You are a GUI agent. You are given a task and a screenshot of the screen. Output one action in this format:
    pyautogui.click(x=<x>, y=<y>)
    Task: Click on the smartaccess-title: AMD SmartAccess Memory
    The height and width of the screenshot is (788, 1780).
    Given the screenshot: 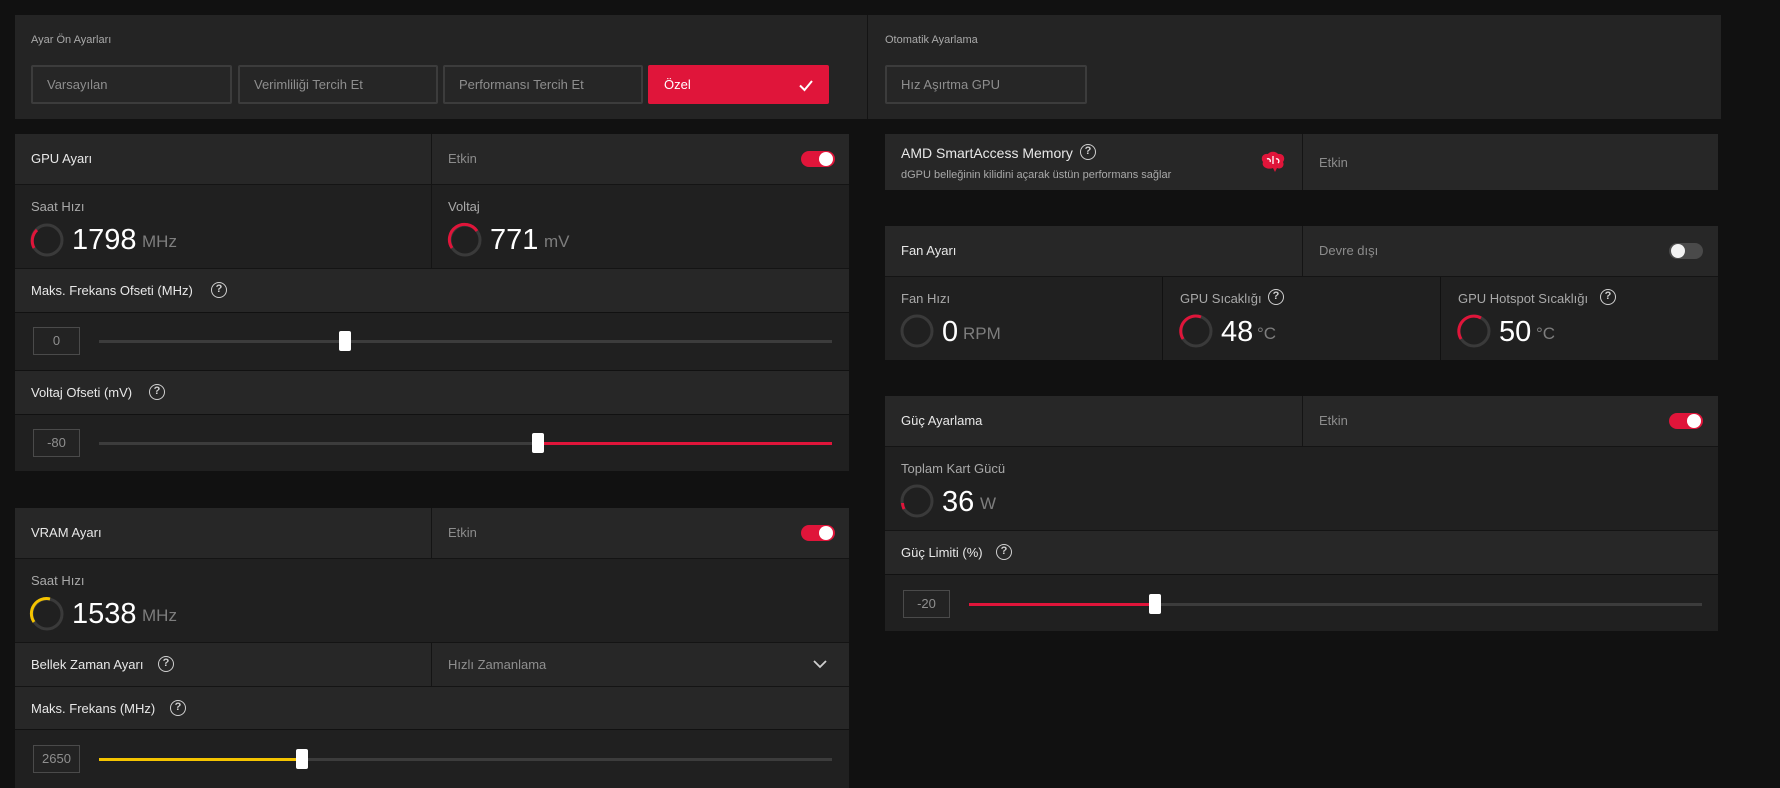 What is the action you would take?
    pyautogui.click(x=987, y=153)
    